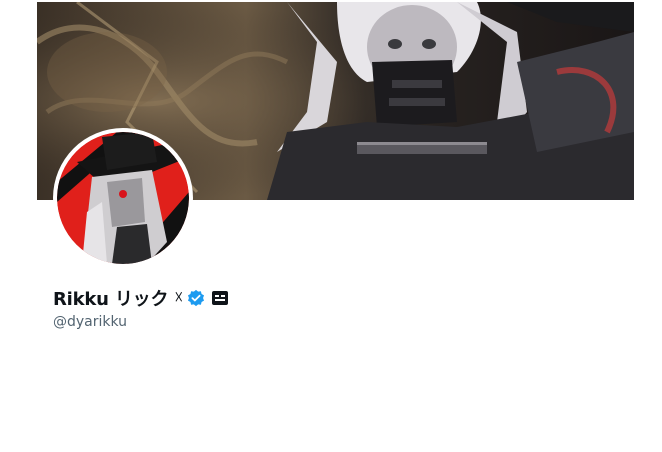 Image resolution: width=662 pixels, height=452 pixels. Describe the element at coordinates (220, 298) in the screenshot. I see `affiliate-badge-icon` at that location.